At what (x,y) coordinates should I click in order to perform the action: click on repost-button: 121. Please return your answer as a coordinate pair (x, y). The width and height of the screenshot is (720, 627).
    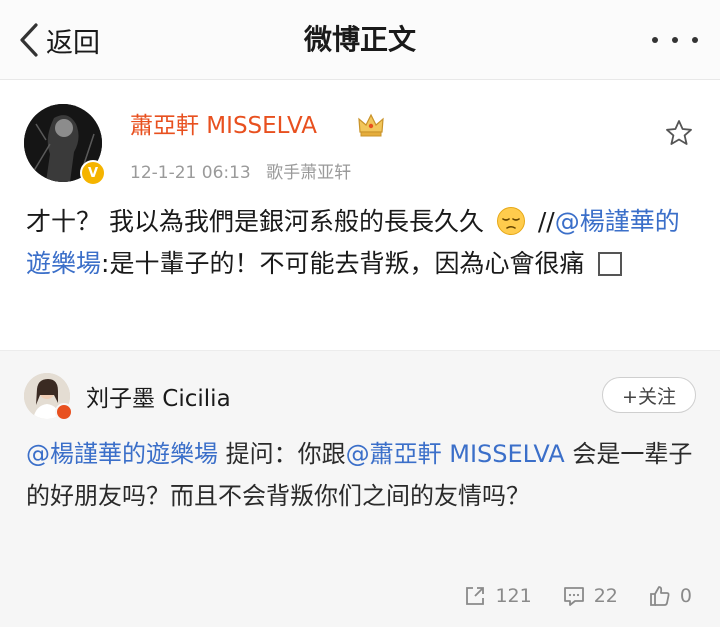
    Looking at the image, I should click on (497, 596).